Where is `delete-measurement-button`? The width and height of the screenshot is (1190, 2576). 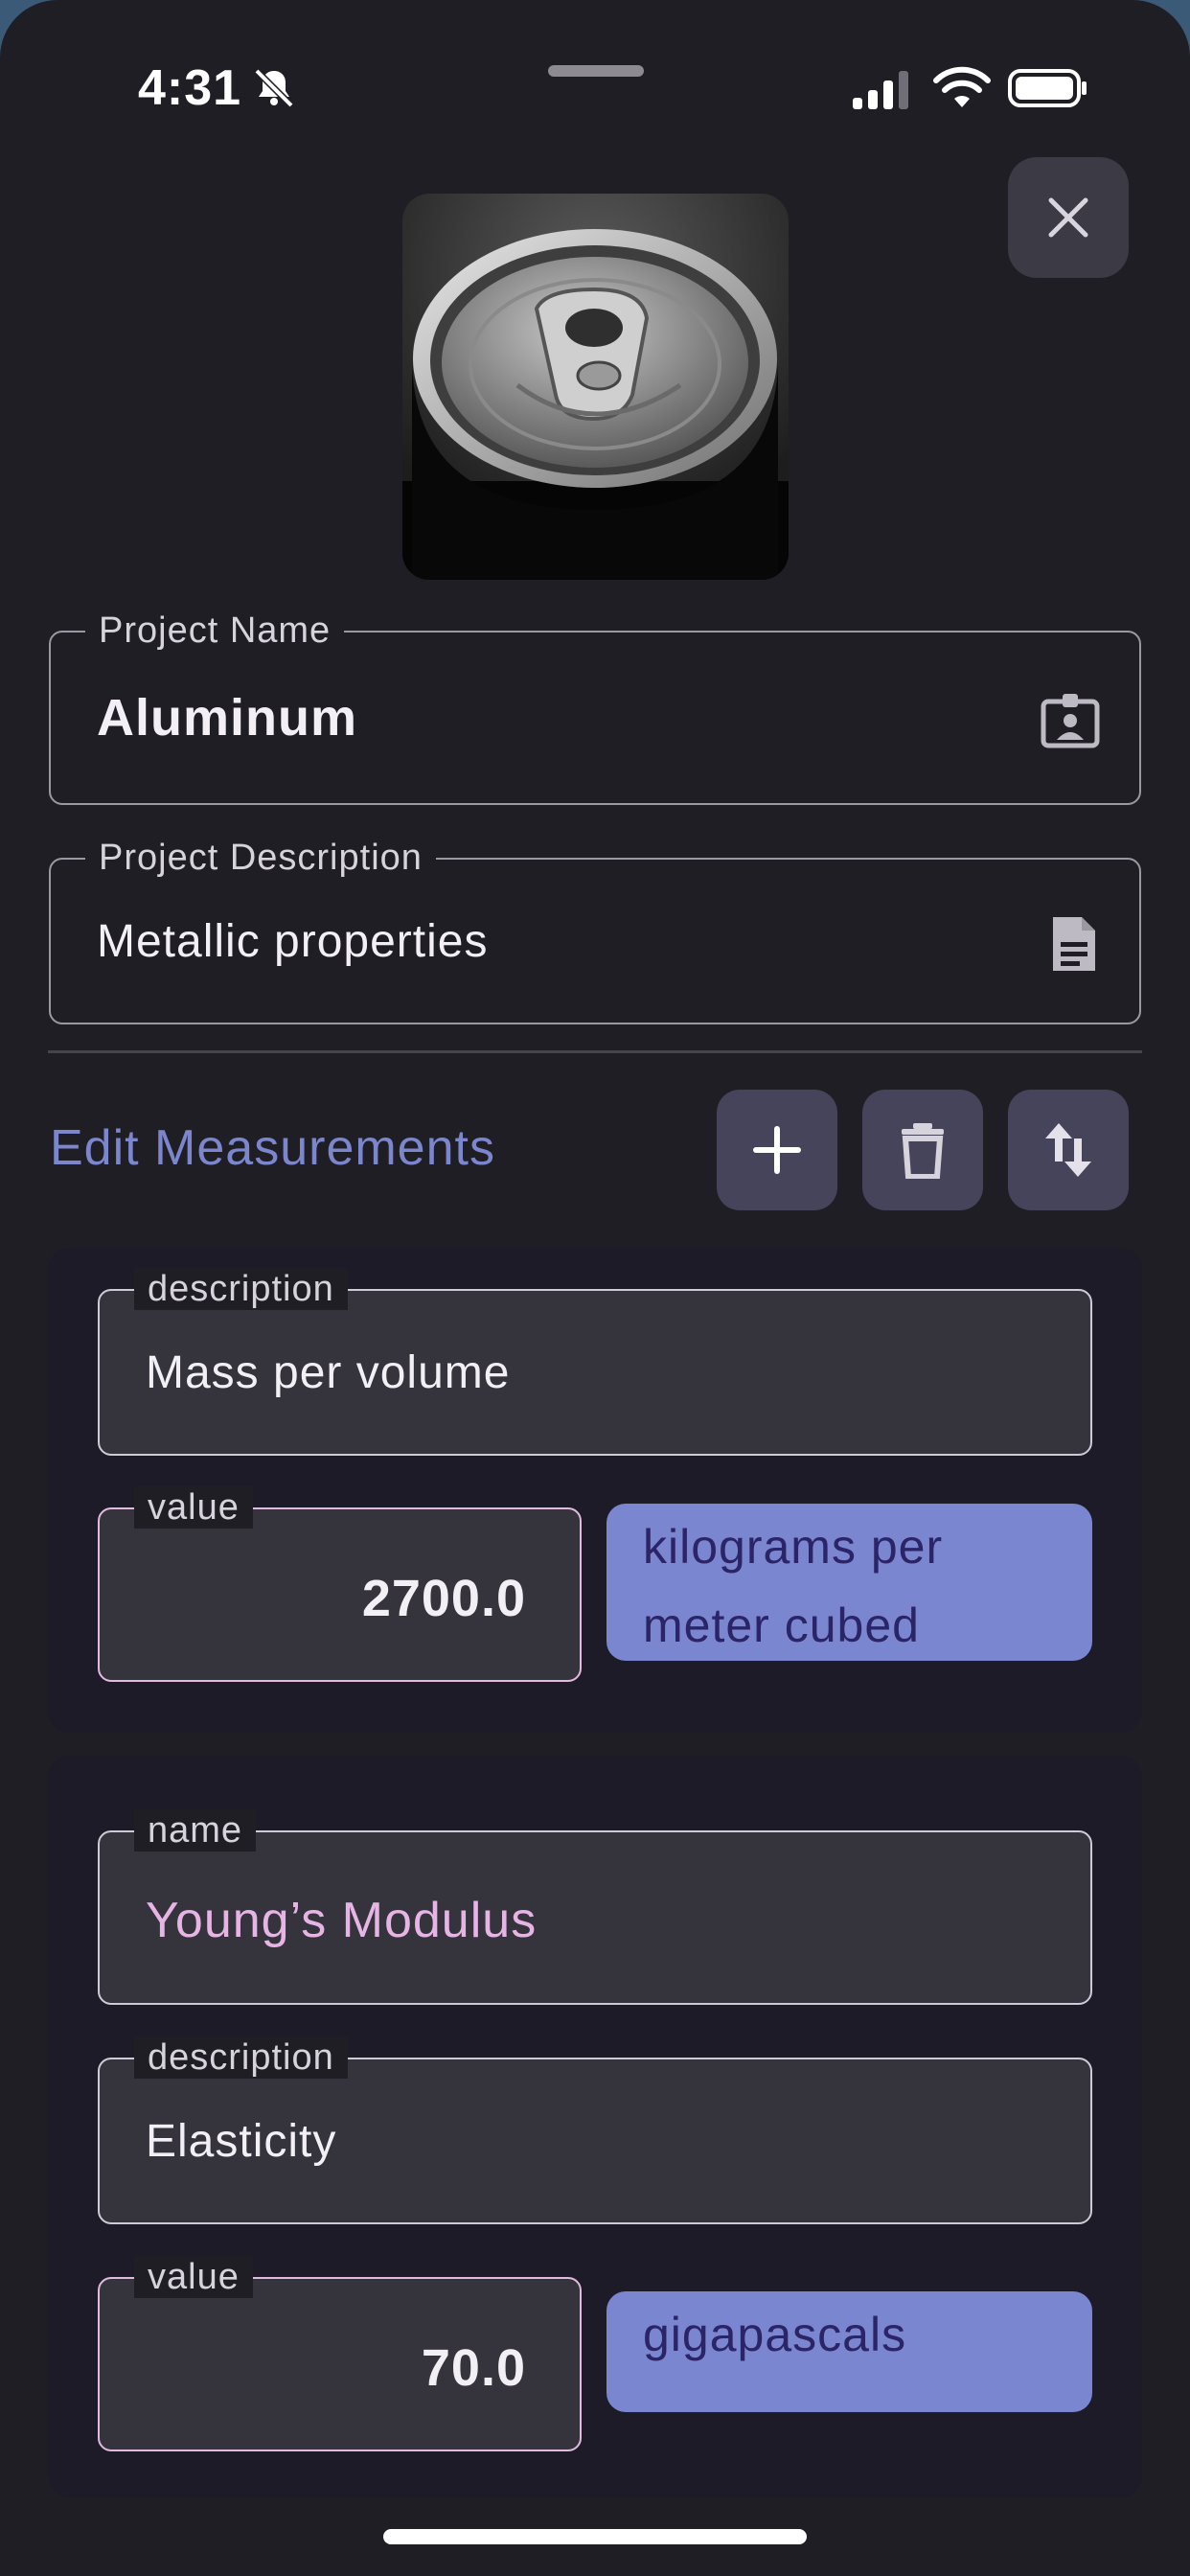
delete-measurement-button is located at coordinates (922, 1150).